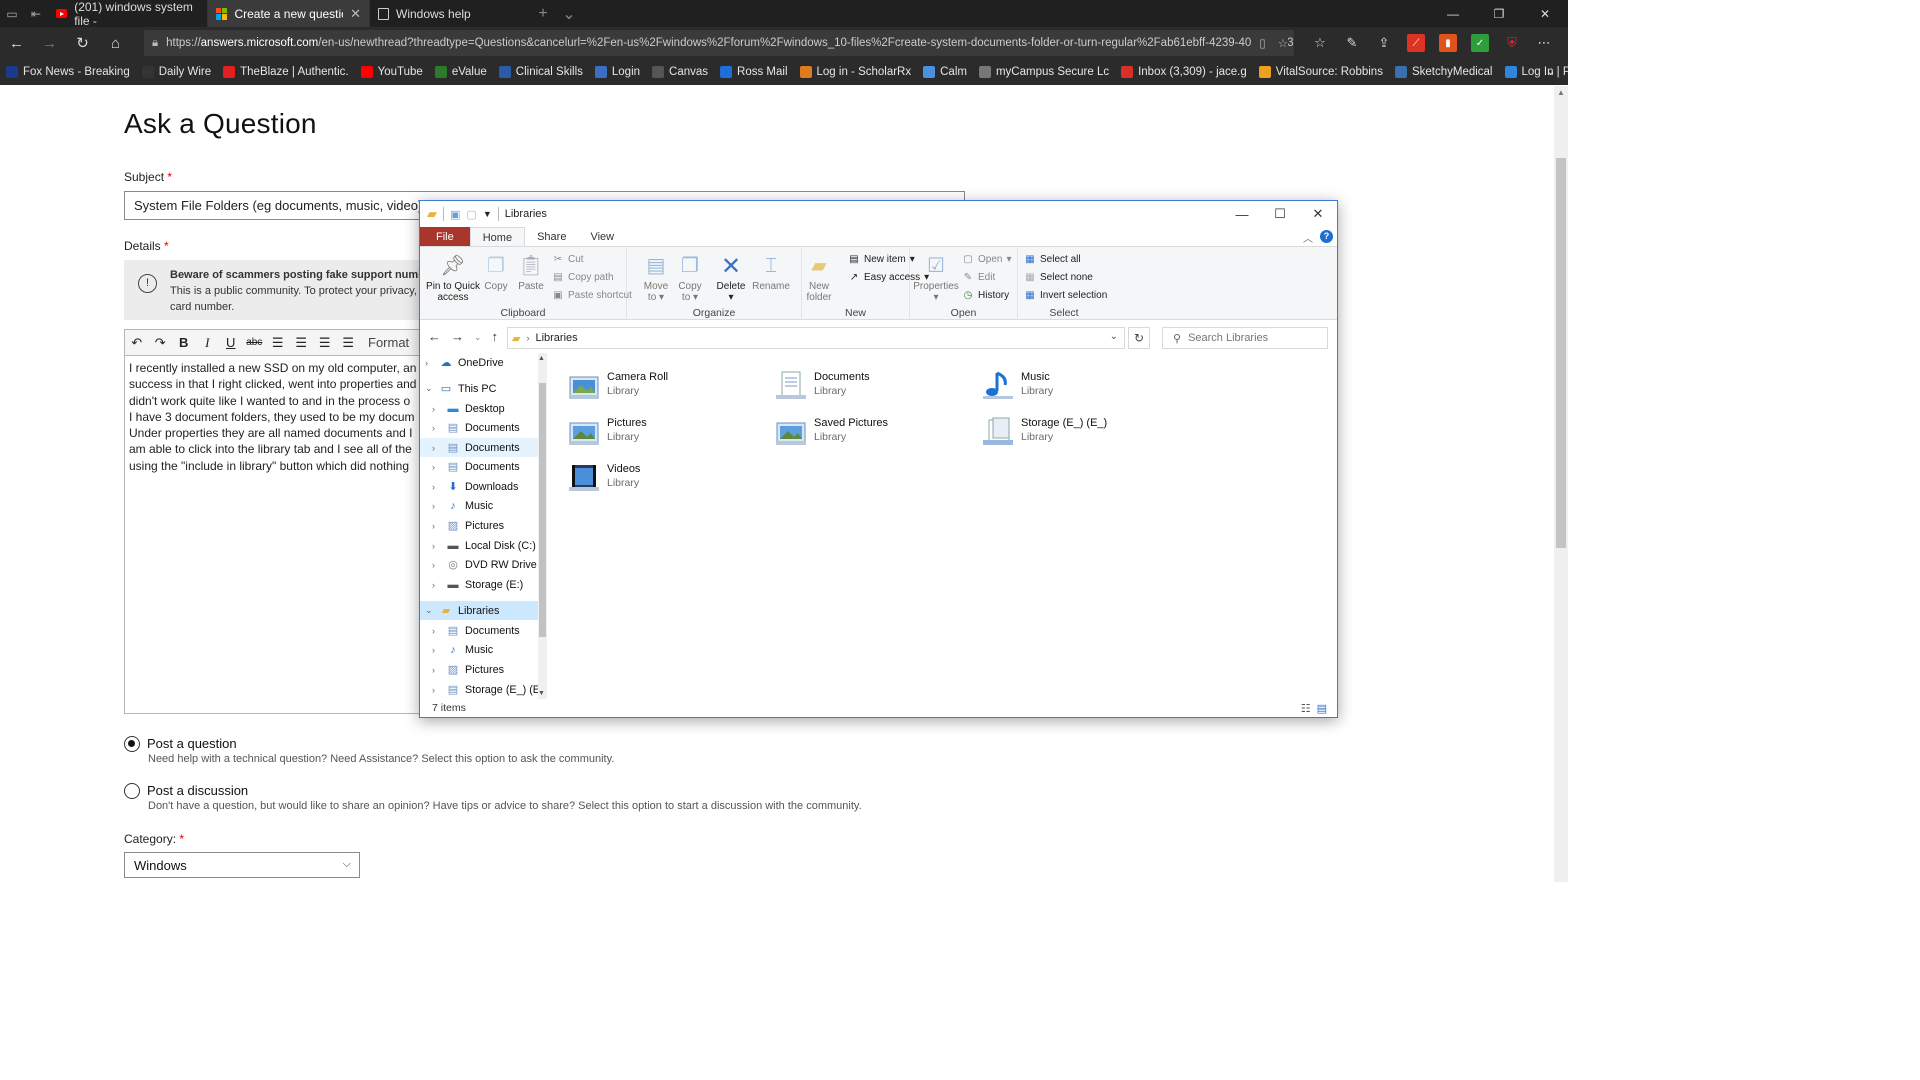 The image size is (1920, 1080). Describe the element at coordinates (460, 72) in the screenshot. I see `bookmark-item: eValue` at that location.